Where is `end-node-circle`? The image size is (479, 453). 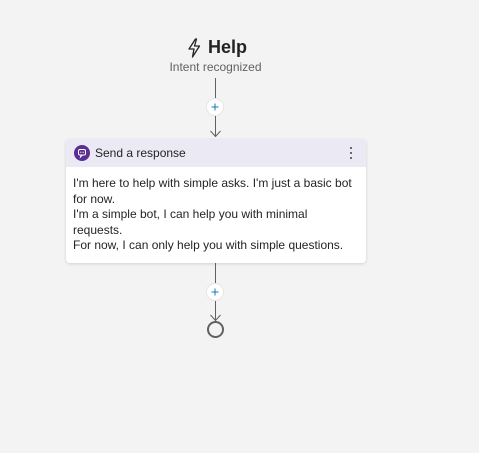
end-node-circle is located at coordinates (215, 329).